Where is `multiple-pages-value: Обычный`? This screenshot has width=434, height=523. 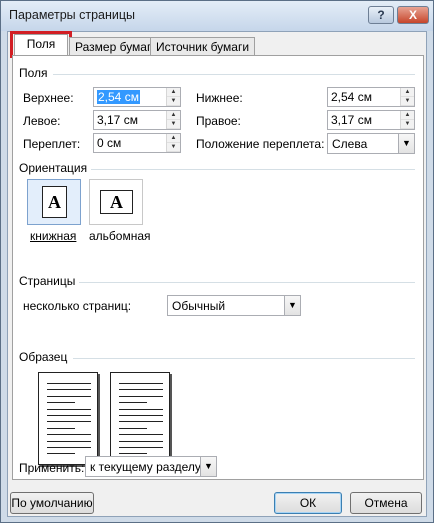
multiple-pages-value: Обычный is located at coordinates (199, 306).